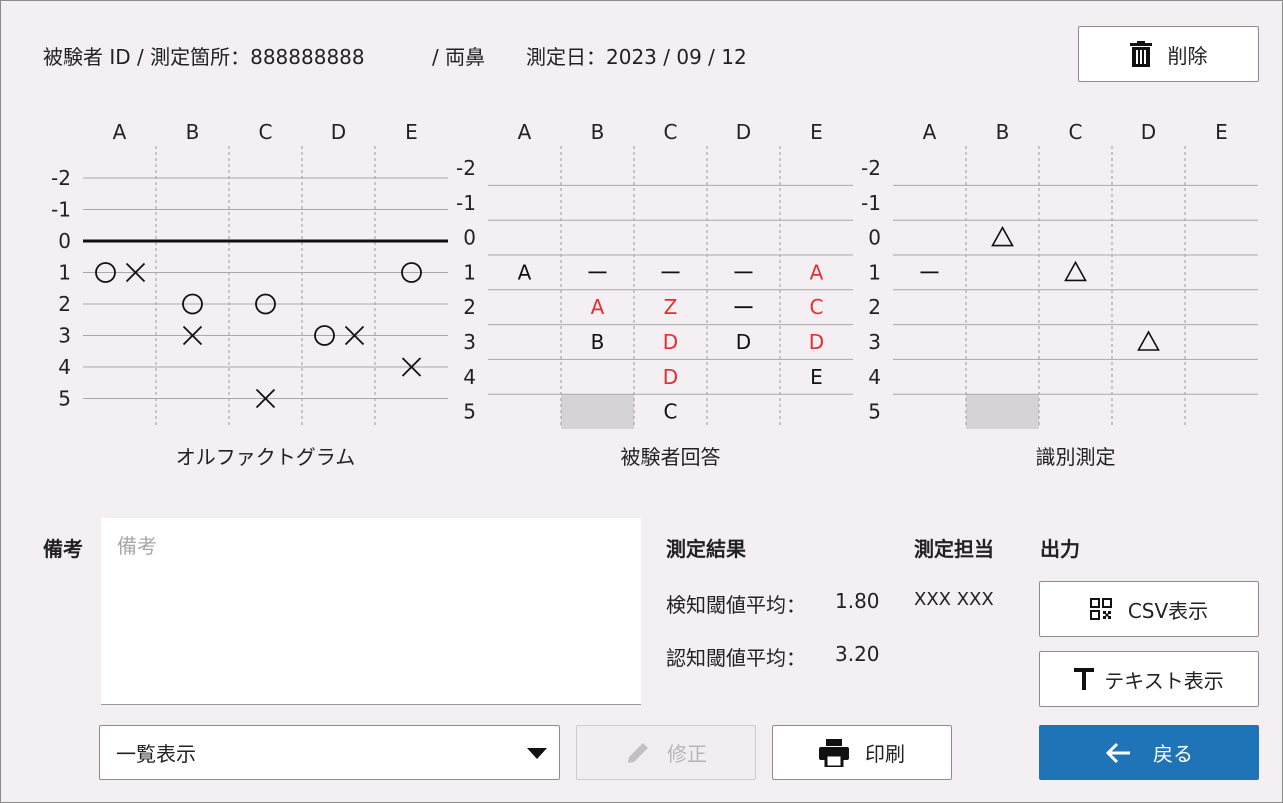 This screenshot has height=803, width=1283. Describe the element at coordinates (857, 601) in the screenshot. I see `detection-threshold-value: 1.80` at that location.